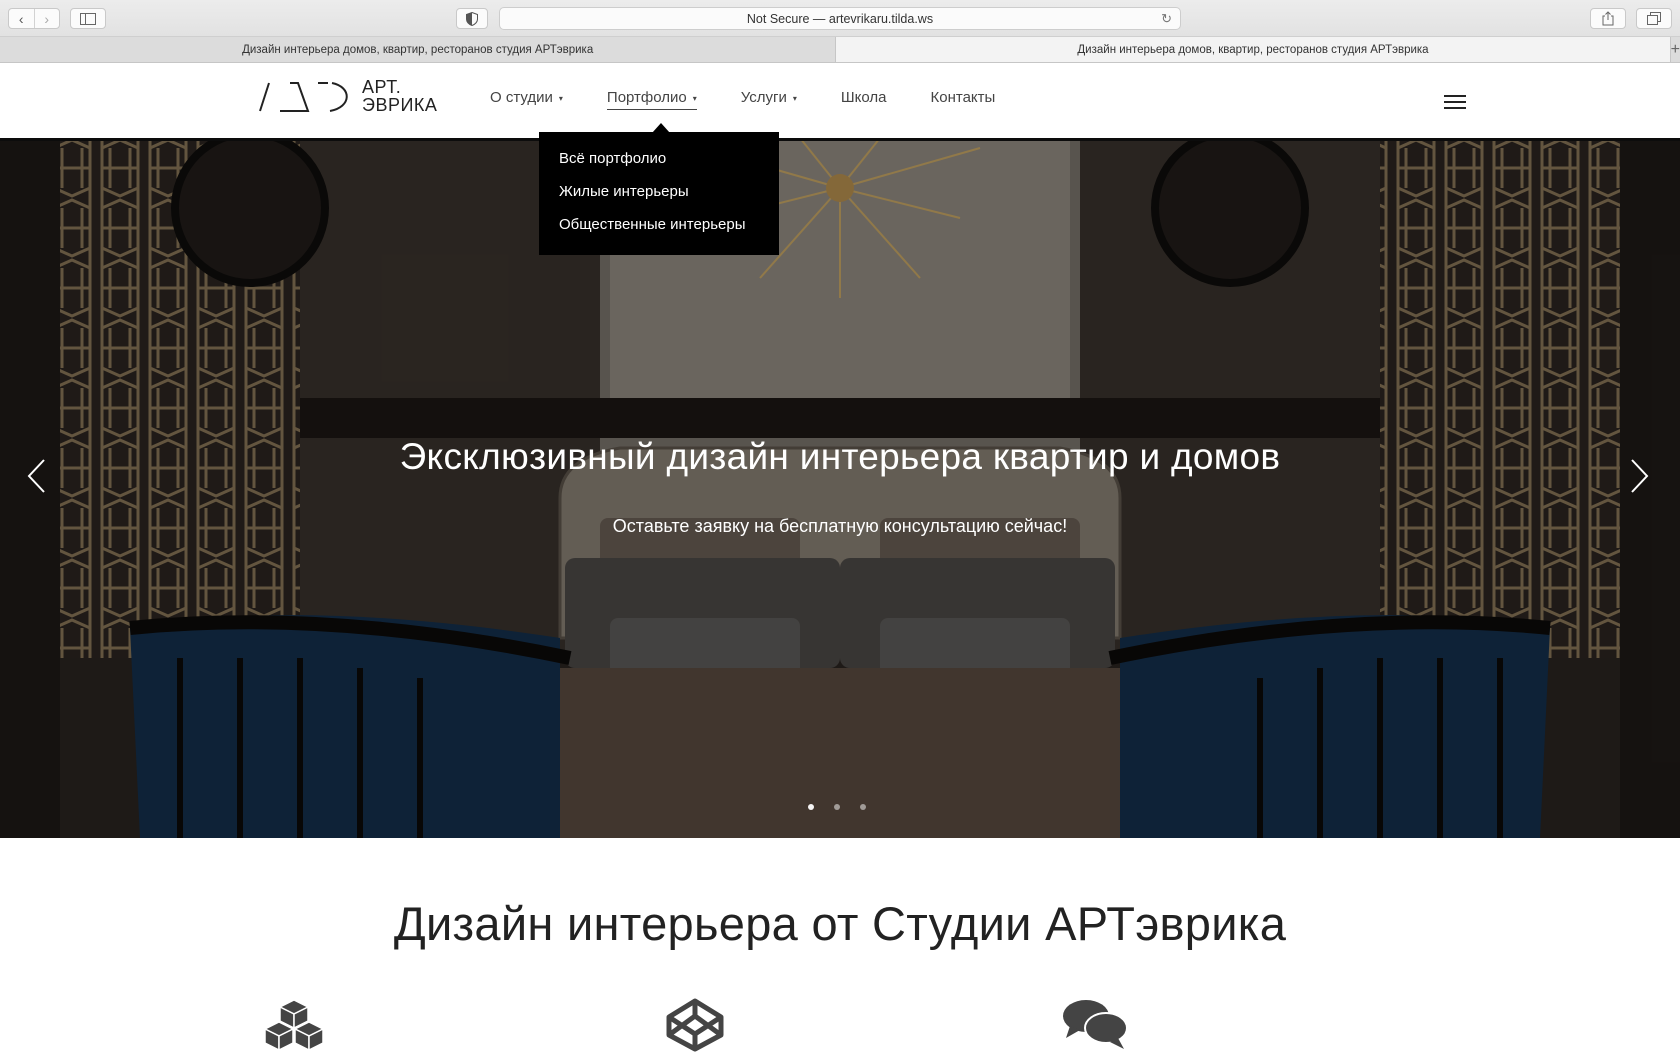  I want to click on menu-label: Школа, so click(863, 97).